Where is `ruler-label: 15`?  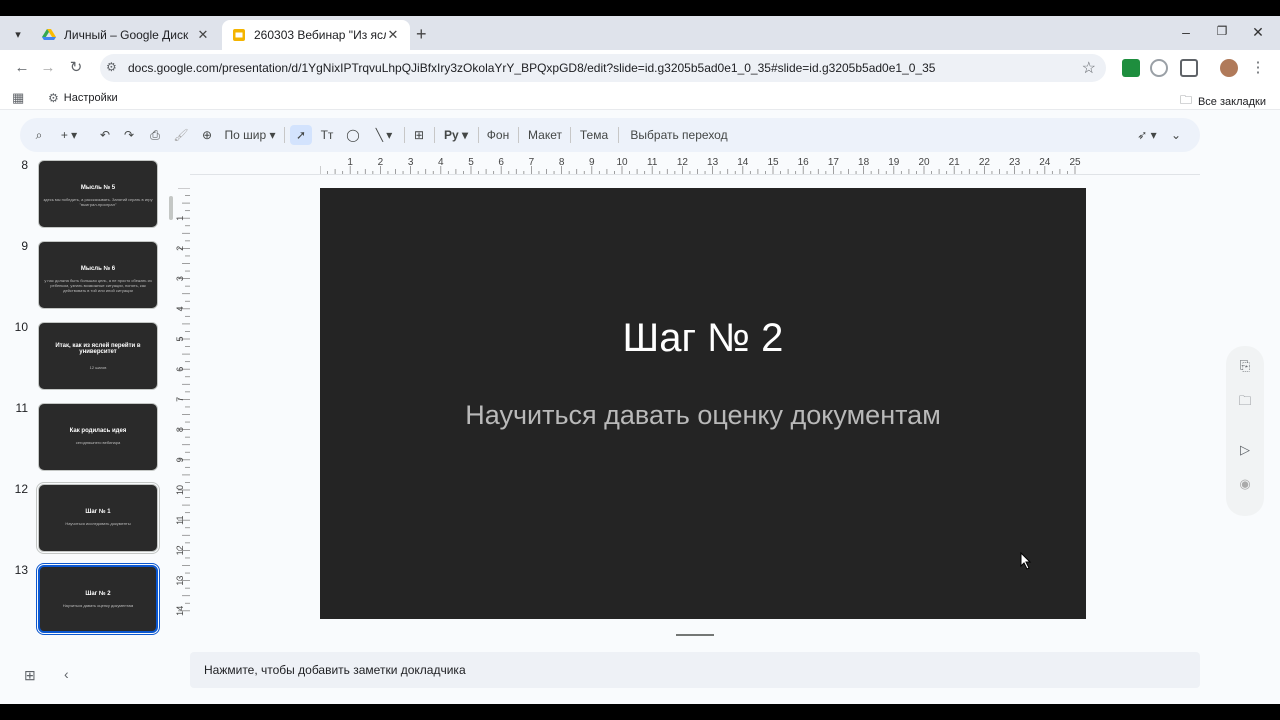
ruler-label: 15 is located at coordinates (773, 162).